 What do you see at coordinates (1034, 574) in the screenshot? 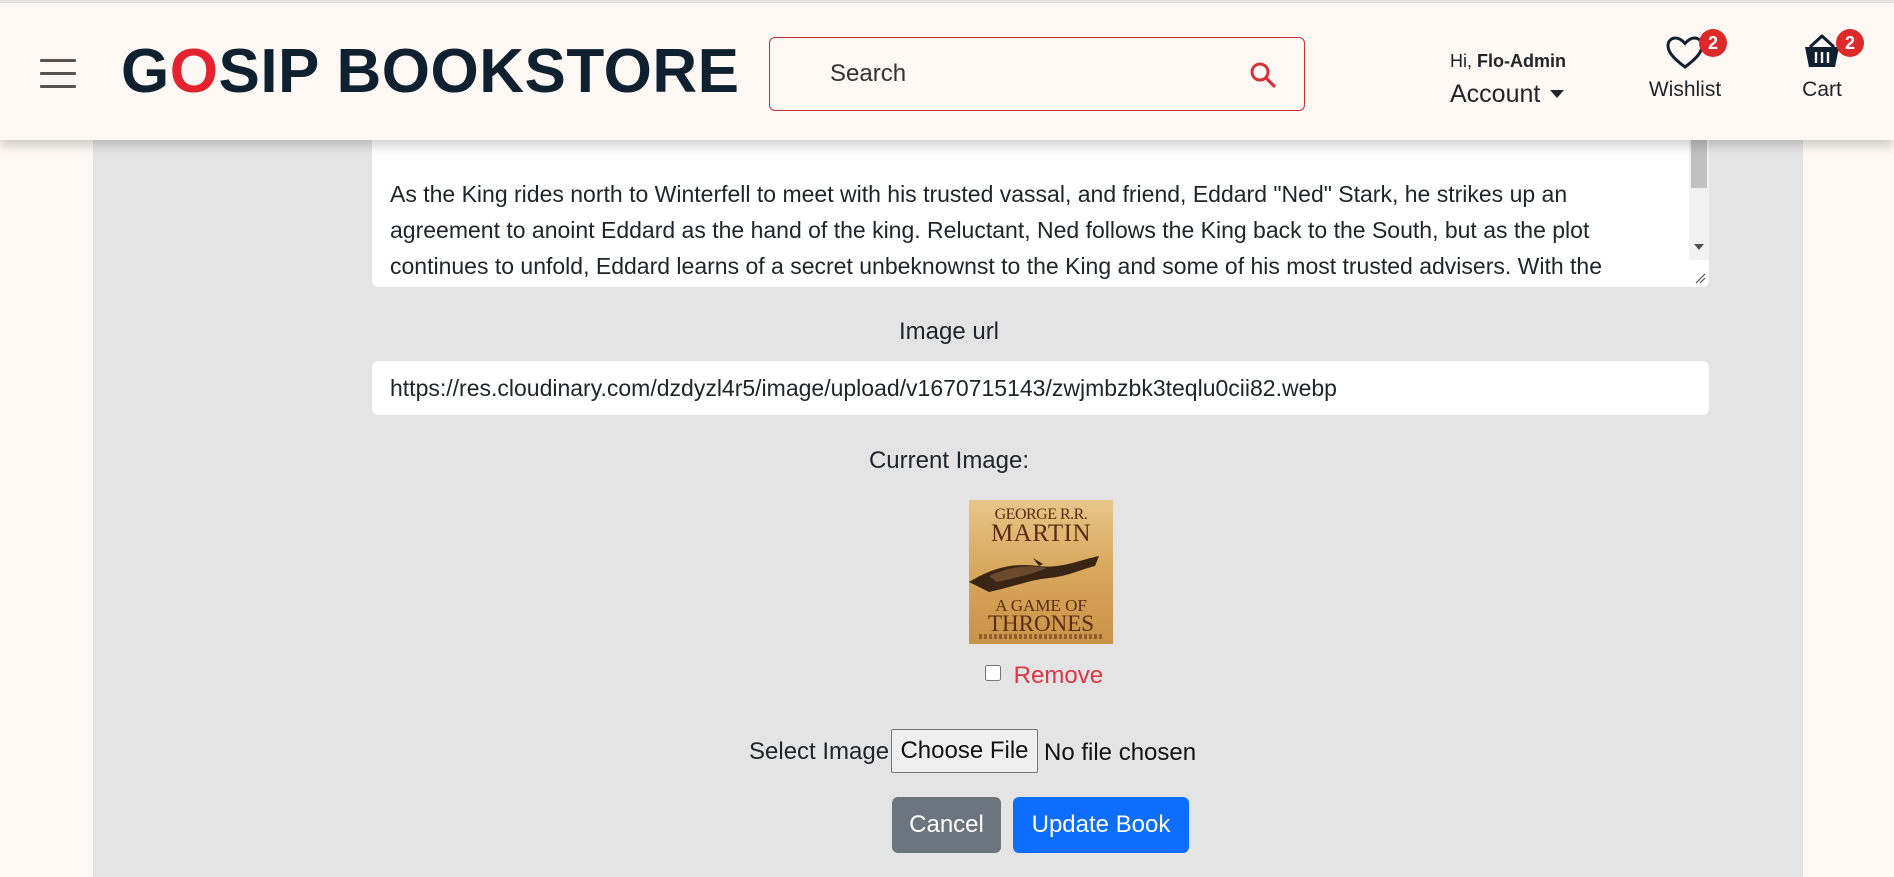
I see `dragon-emblem-icon` at bounding box center [1034, 574].